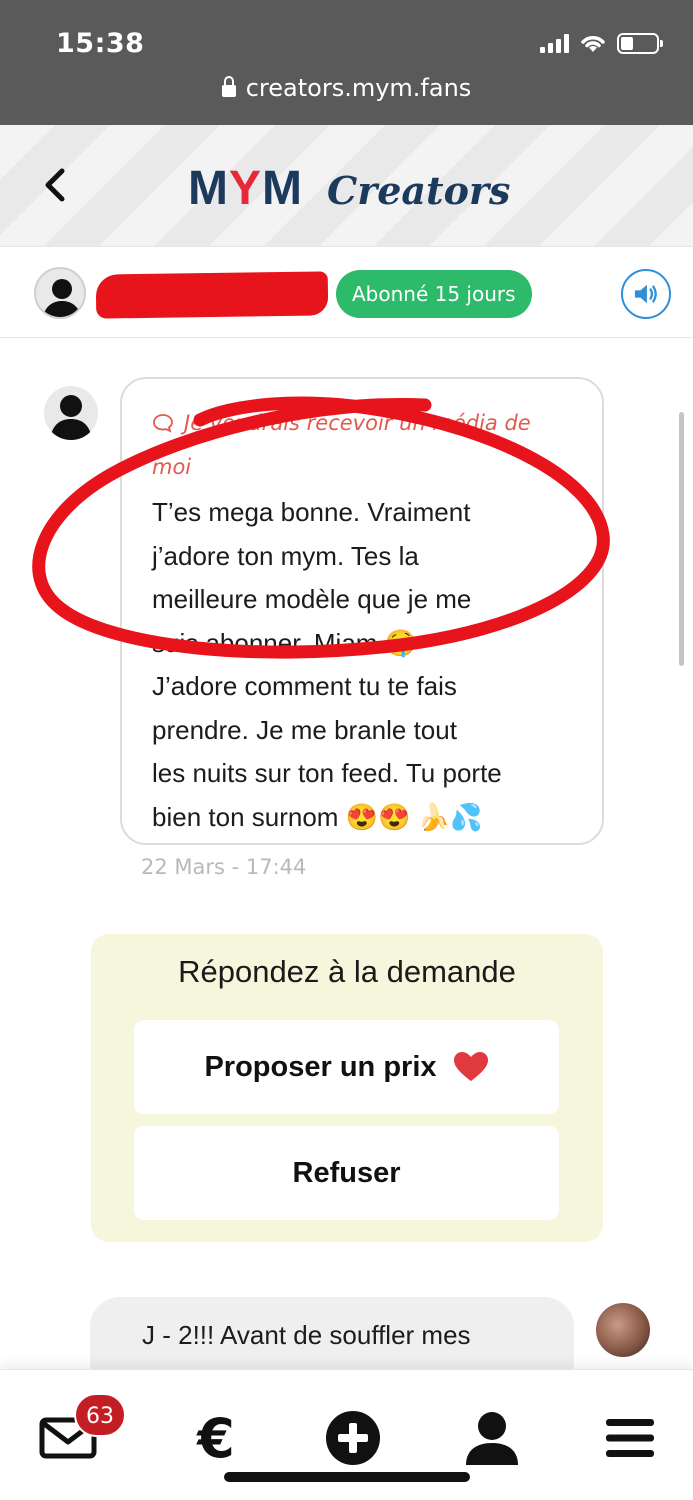 This screenshot has height=1500, width=693. Describe the element at coordinates (623, 1330) in the screenshot. I see `creator-avatar` at that location.